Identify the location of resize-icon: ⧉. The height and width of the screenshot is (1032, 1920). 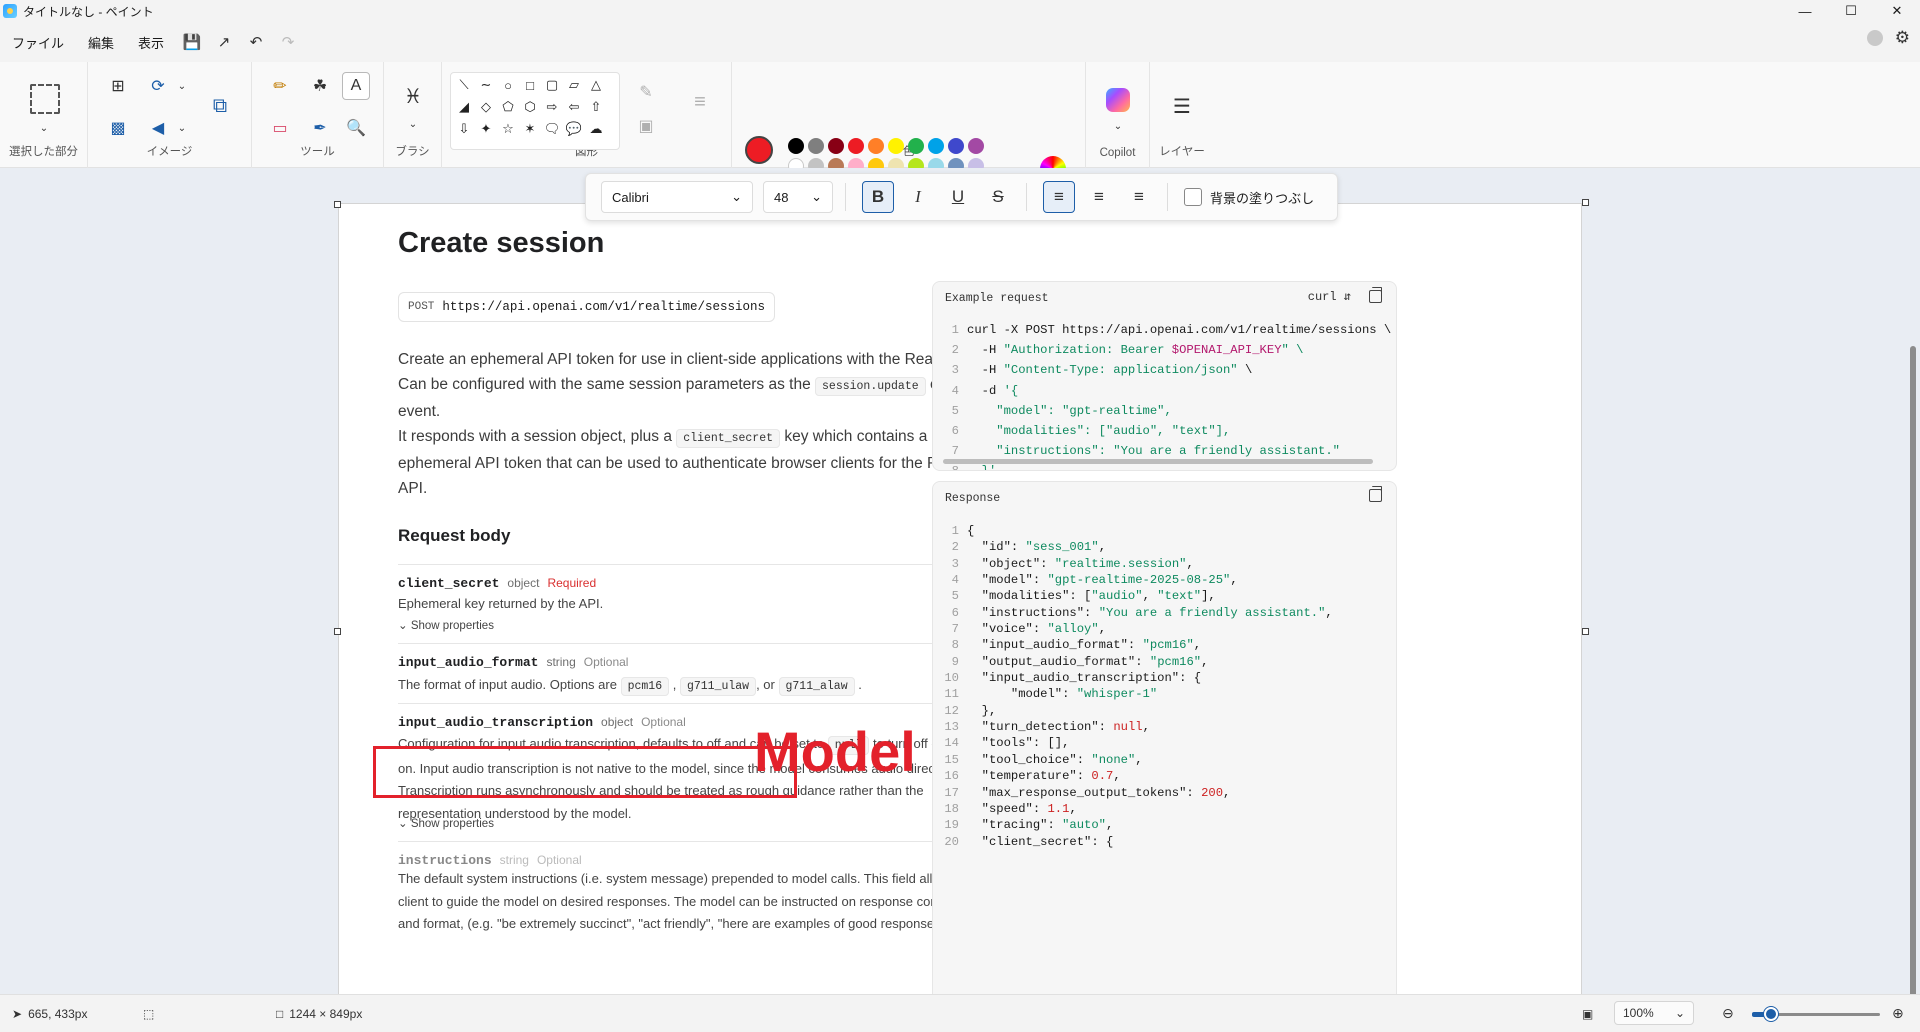
(220, 106).